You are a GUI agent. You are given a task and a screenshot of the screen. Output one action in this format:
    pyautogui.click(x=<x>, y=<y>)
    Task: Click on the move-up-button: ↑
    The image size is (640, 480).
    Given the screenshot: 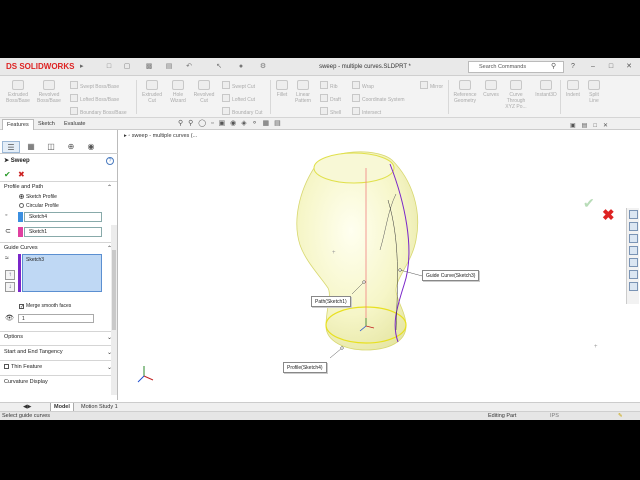 What is the action you would take?
    pyautogui.click(x=10, y=275)
    